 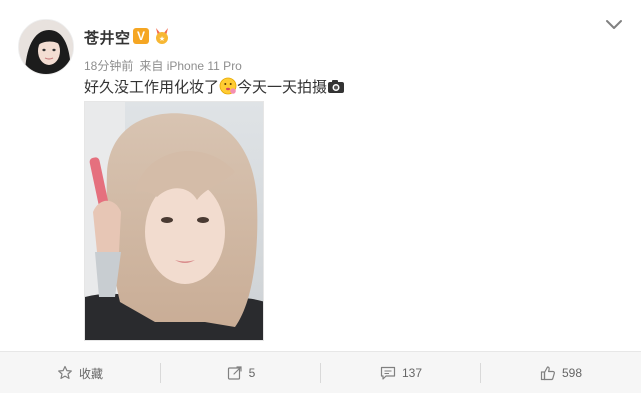 What do you see at coordinates (572, 373) in the screenshot?
I see `like-count: 598` at bounding box center [572, 373].